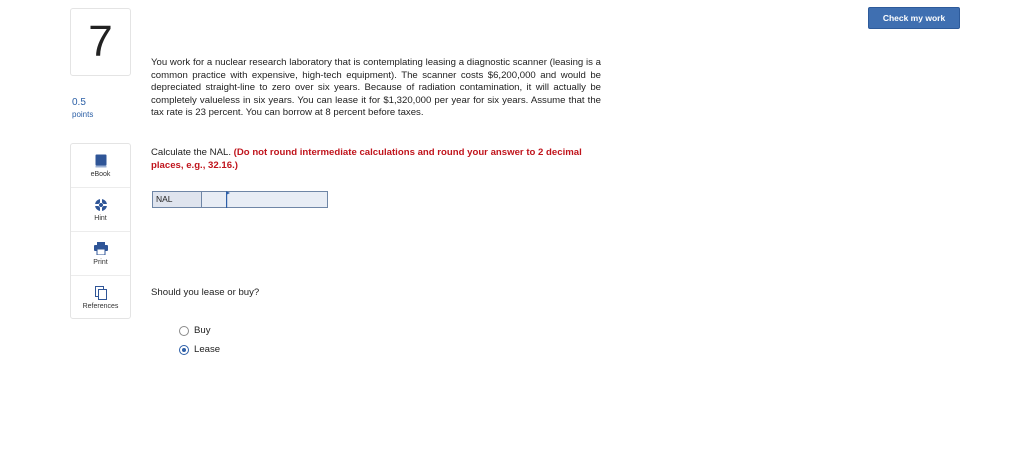 The width and height of the screenshot is (1024, 449). I want to click on instruction-lead: Calculate the NAL., so click(191, 152).